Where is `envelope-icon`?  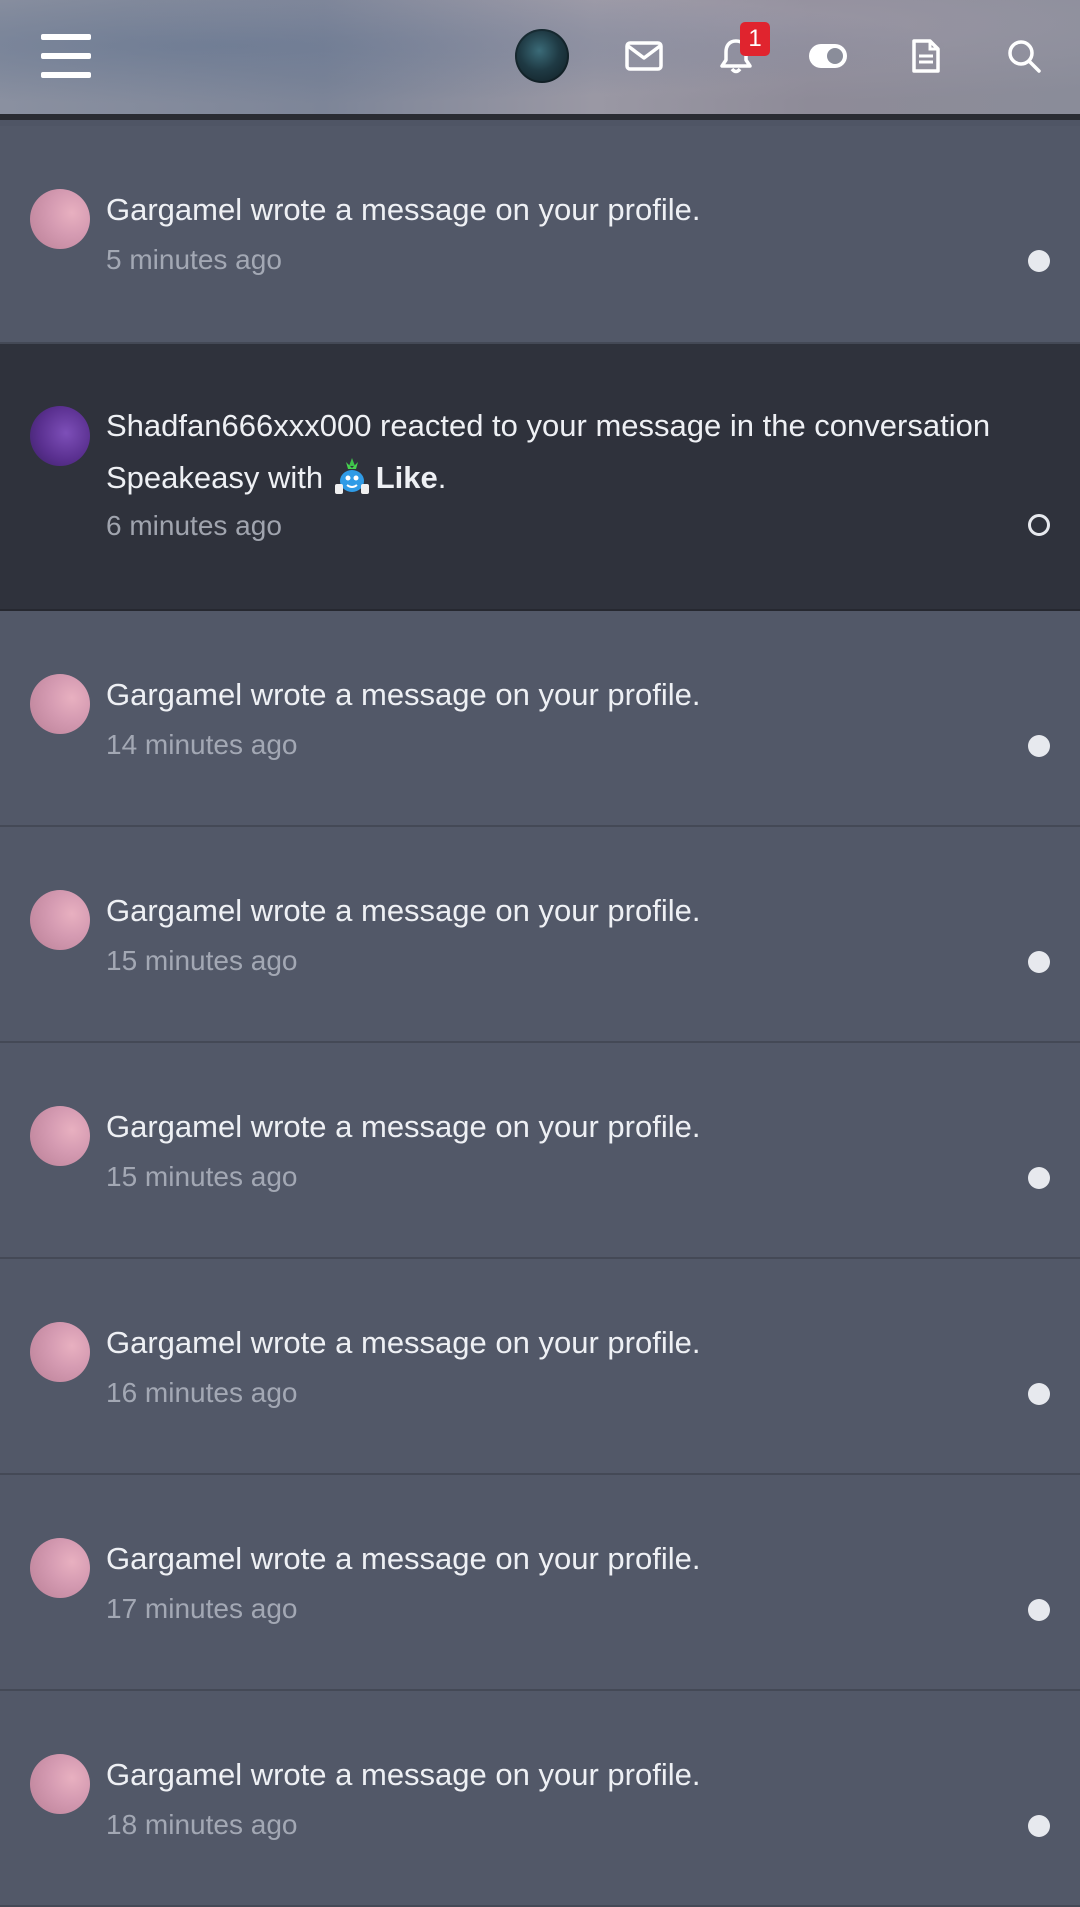
envelope-icon is located at coordinates (644, 56).